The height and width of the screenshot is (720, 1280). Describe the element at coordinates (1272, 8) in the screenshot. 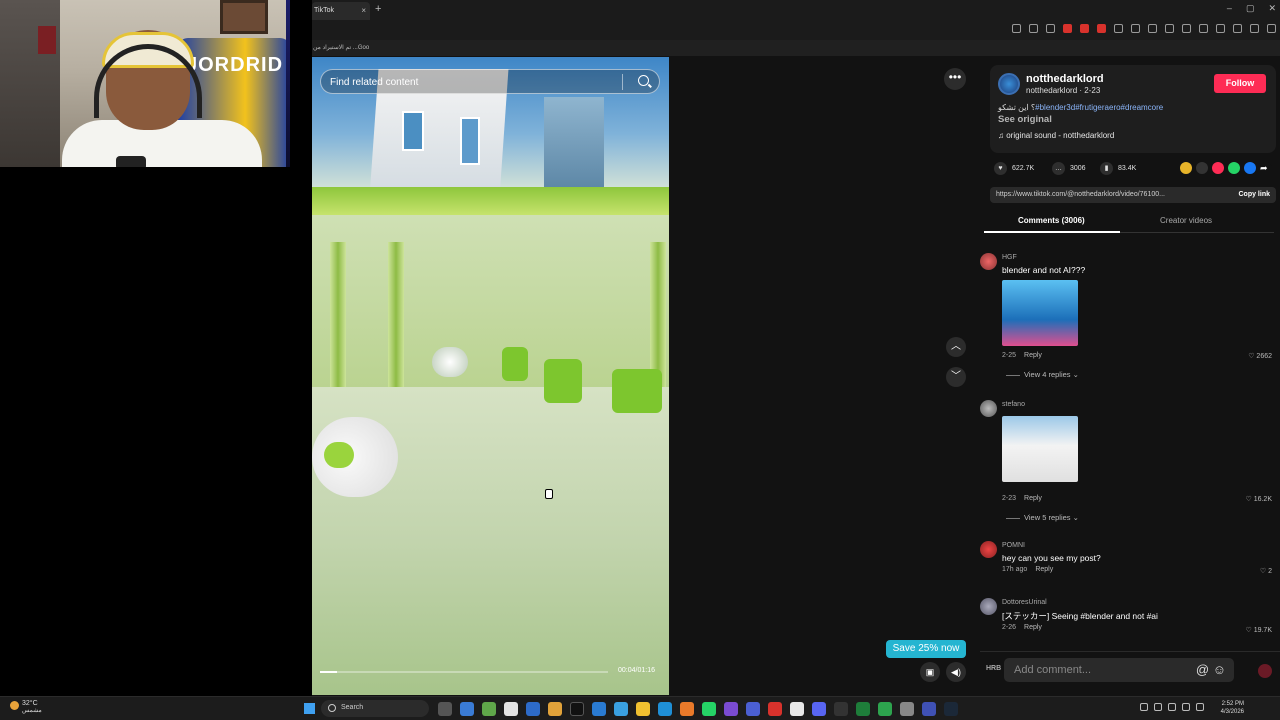

I see `close-window-button: ✕` at that location.